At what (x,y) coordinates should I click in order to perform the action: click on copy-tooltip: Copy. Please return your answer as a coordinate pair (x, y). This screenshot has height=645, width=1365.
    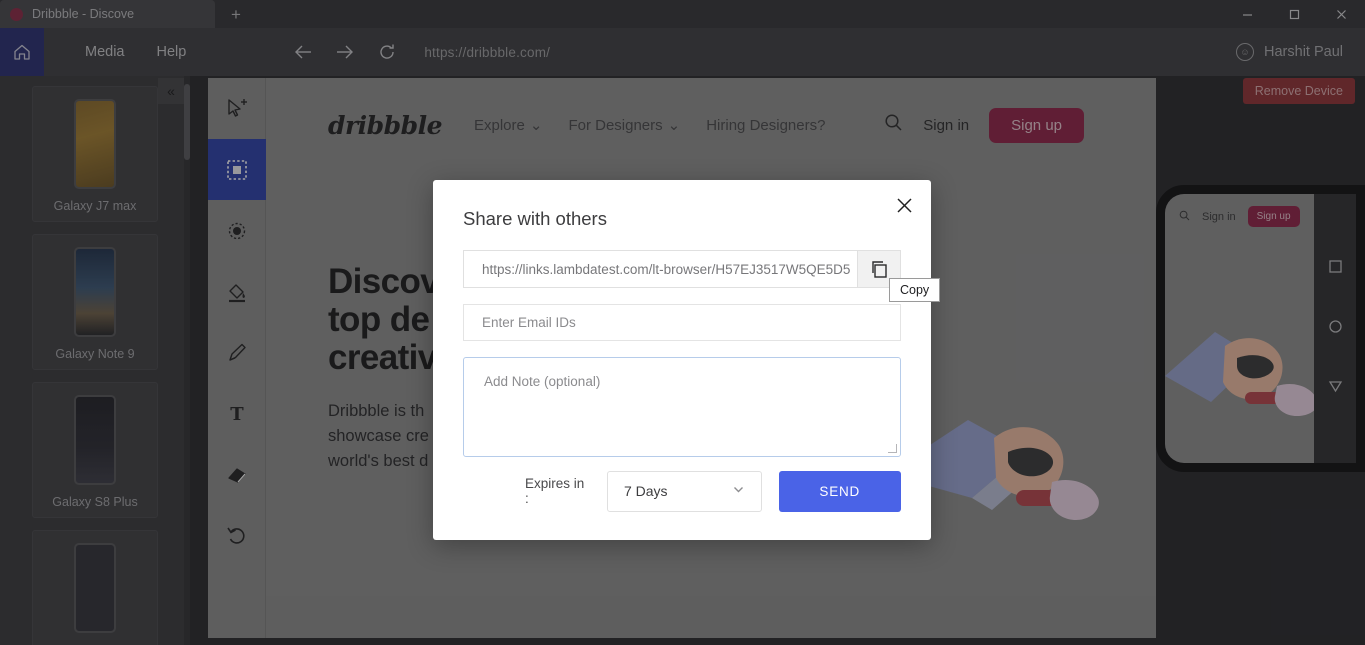
    Looking at the image, I should click on (915, 290).